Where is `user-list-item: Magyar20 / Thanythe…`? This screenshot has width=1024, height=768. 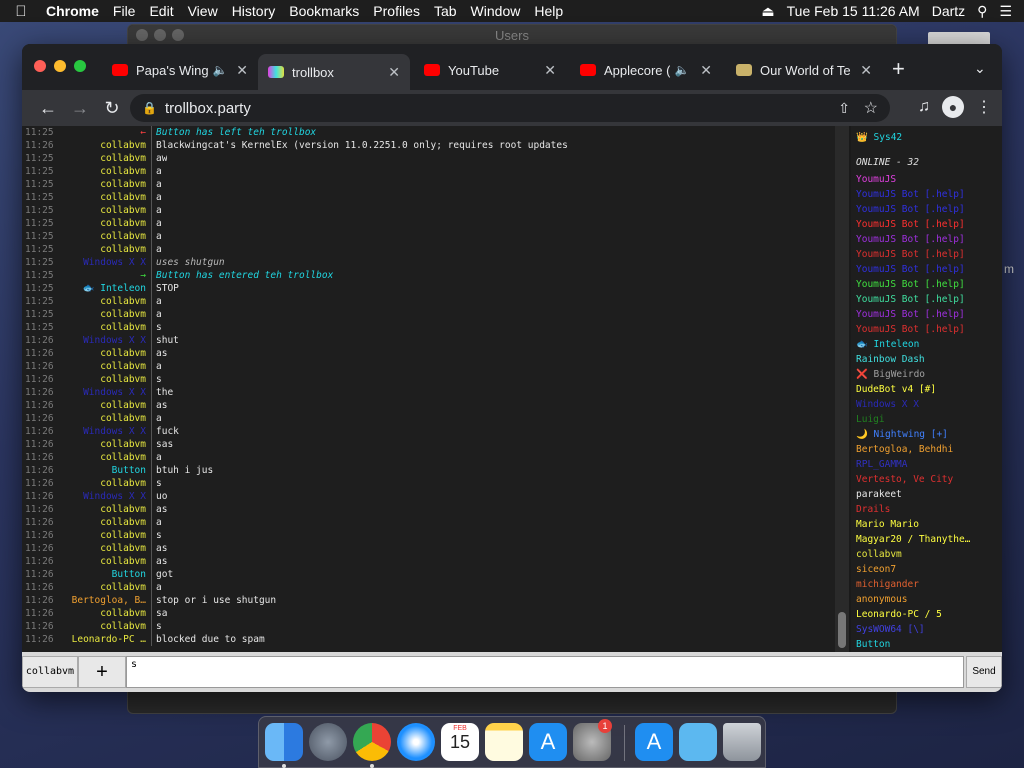 user-list-item: Magyar20 / Thanythe… is located at coordinates (929, 539).